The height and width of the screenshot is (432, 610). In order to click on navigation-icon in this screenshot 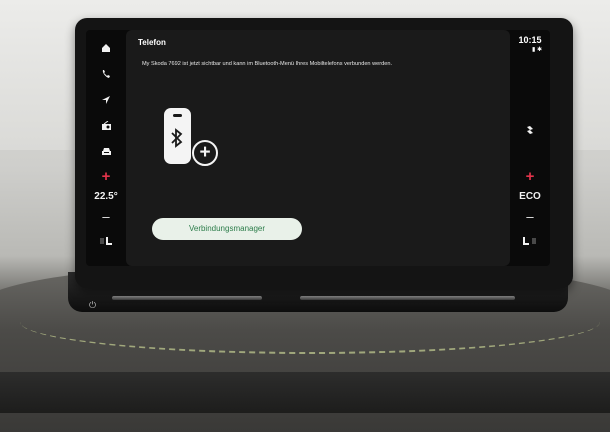, I will do `click(106, 101)`.